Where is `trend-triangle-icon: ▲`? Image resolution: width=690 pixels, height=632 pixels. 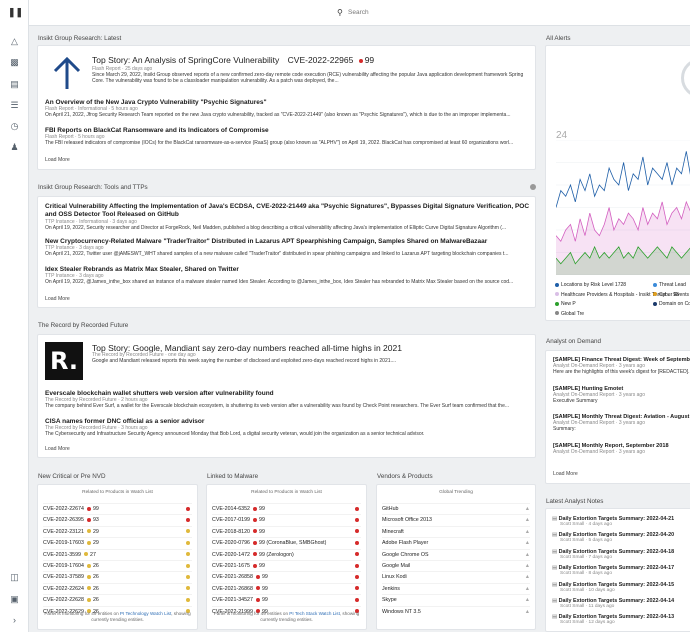
trend-triangle-icon: ▲ is located at coordinates (527, 509).